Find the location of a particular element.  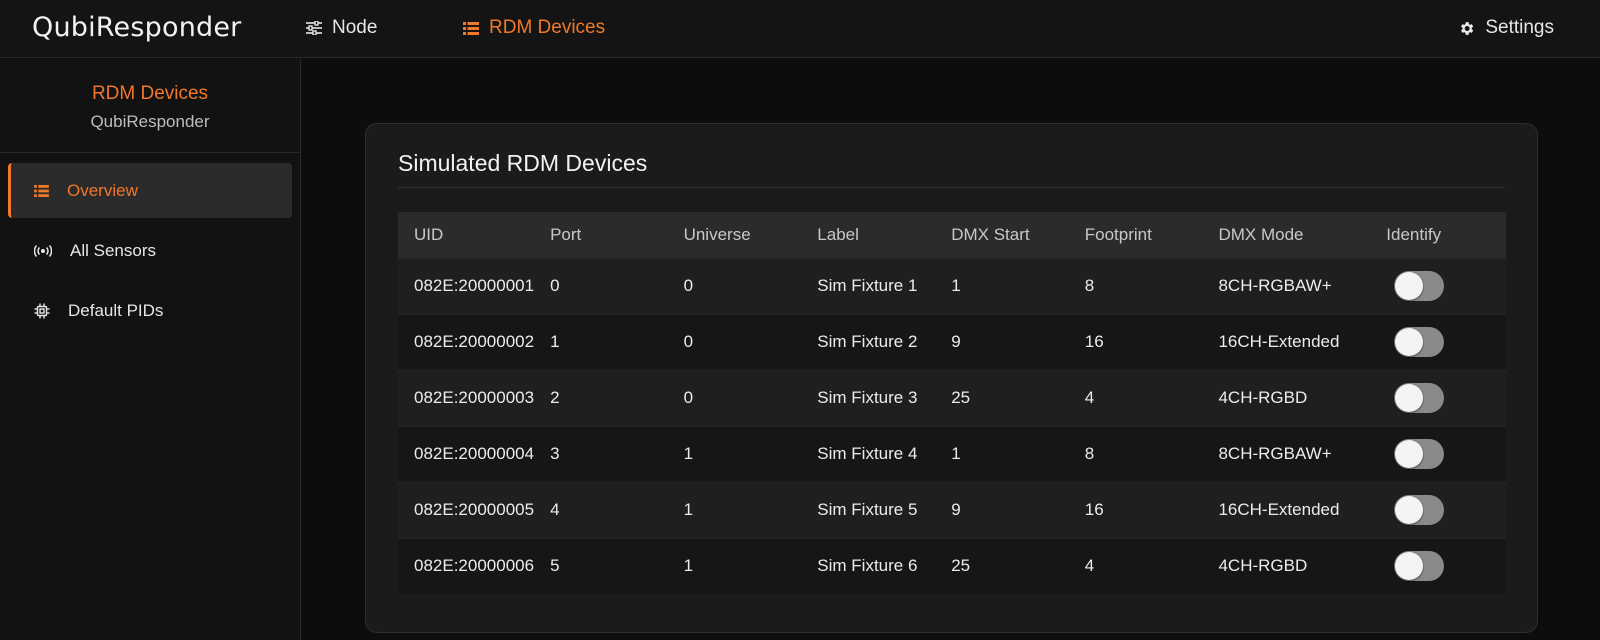

nav-rdm-devices: RDM Devices is located at coordinates (534, 28).